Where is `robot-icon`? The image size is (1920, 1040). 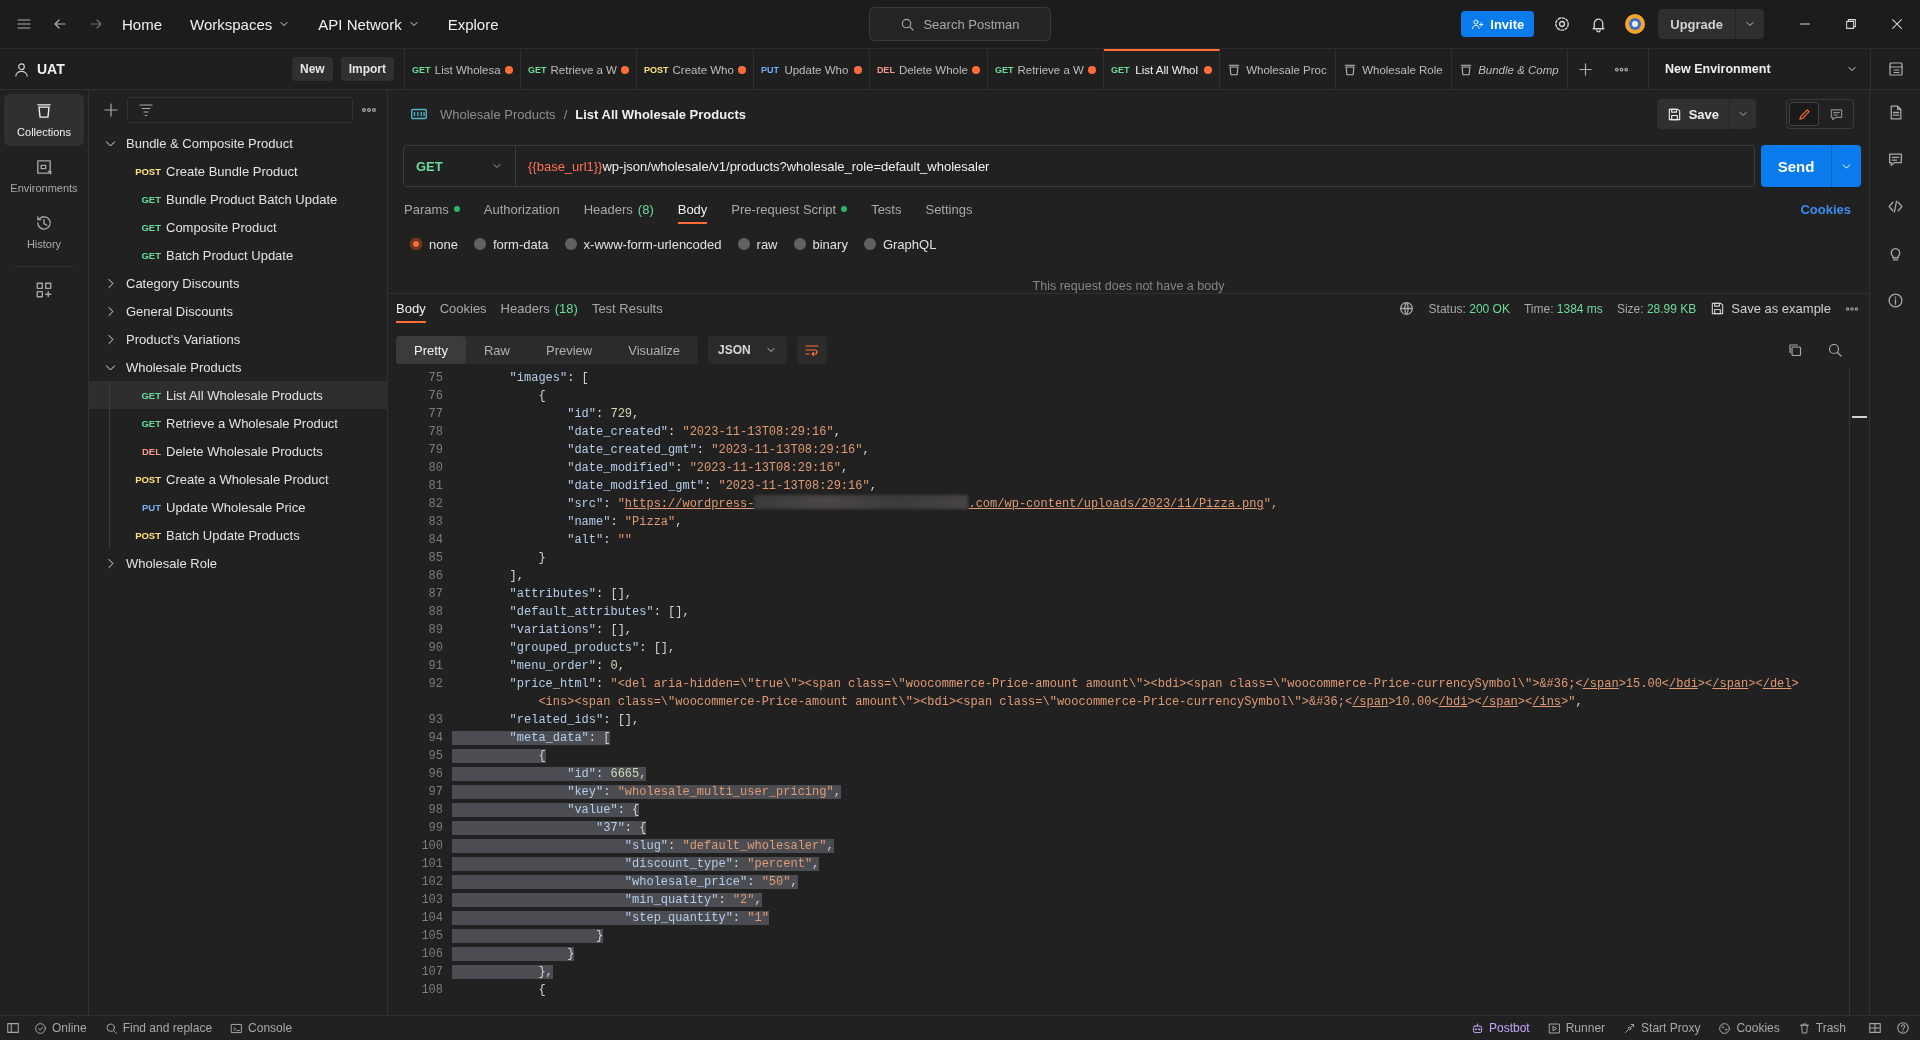
robot-icon is located at coordinates (1477, 1028).